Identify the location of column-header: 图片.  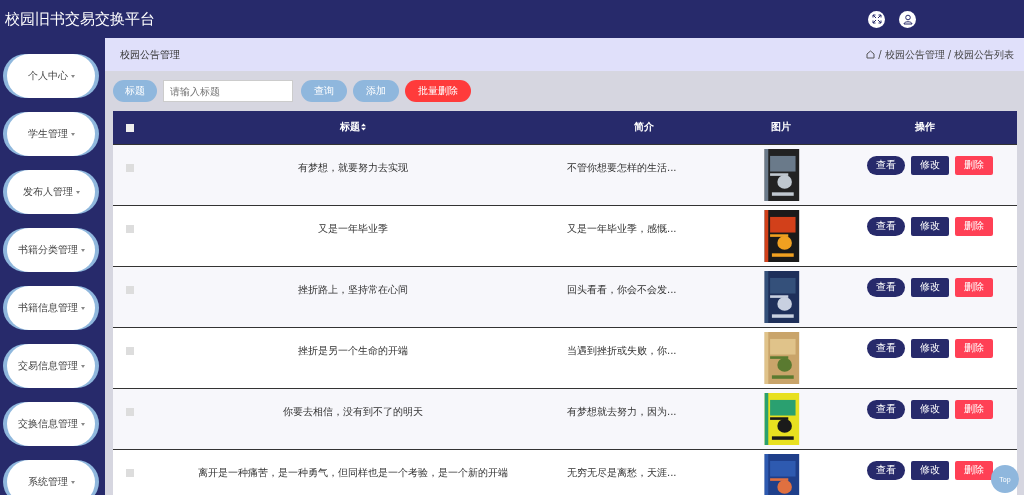
(781, 127).